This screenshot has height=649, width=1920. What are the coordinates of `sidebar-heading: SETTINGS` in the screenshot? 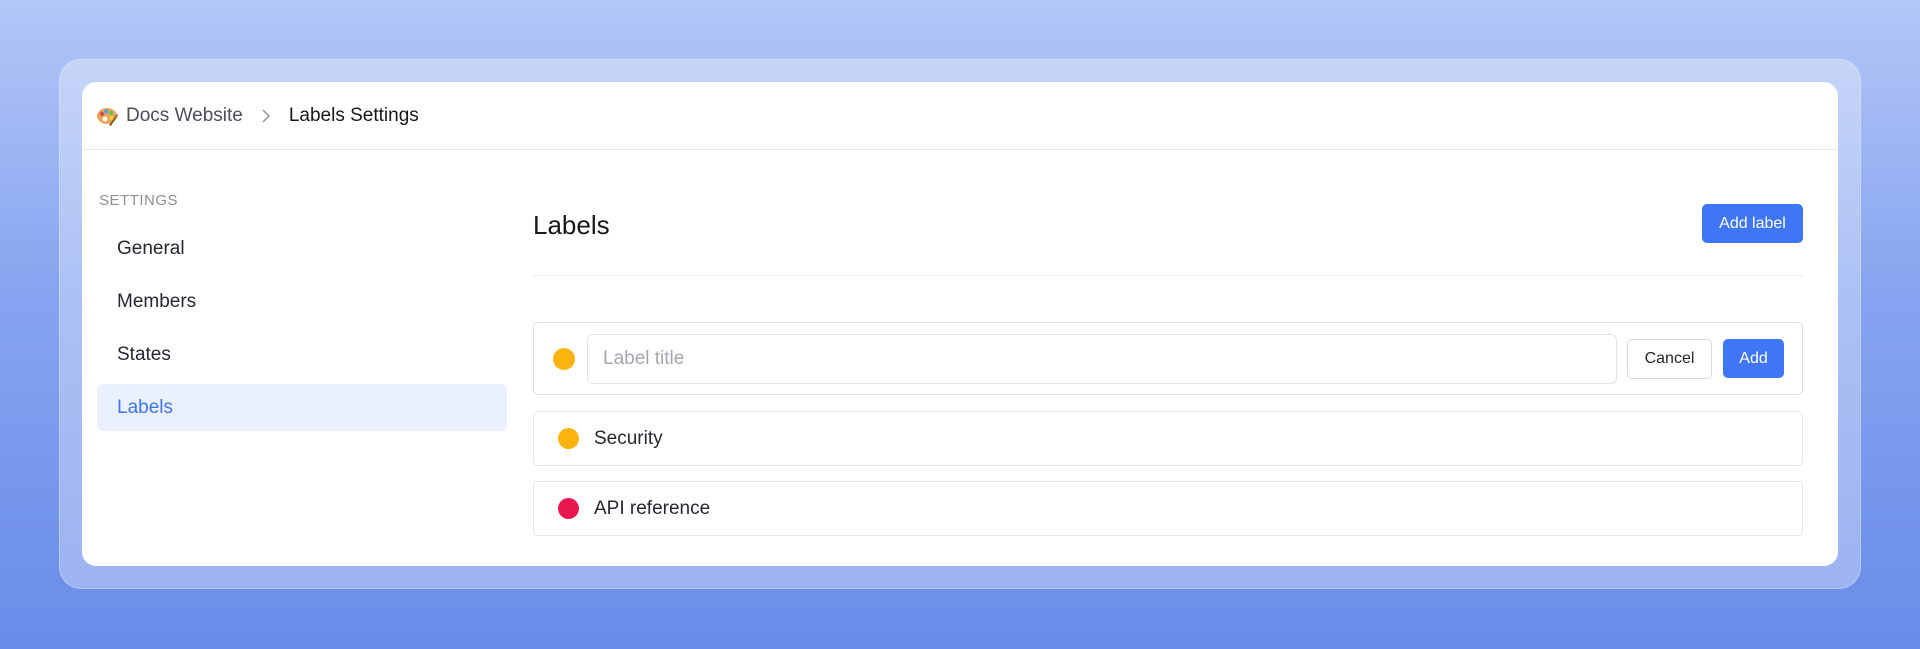 It's located at (139, 200).